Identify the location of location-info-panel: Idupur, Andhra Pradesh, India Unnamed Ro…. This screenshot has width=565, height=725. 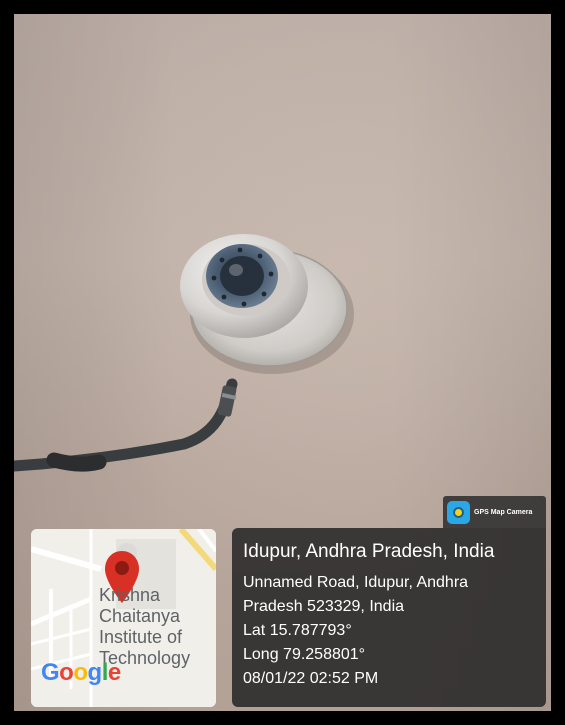
(389, 617).